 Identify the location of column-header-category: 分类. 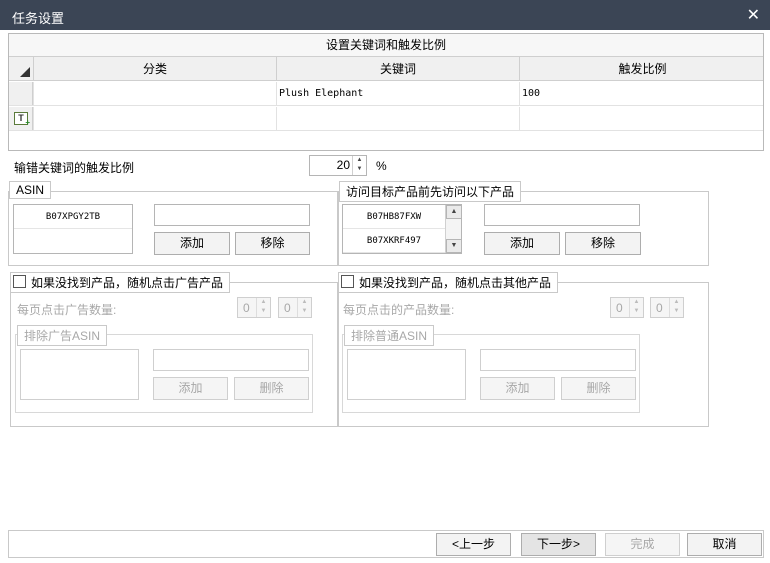
(154, 69).